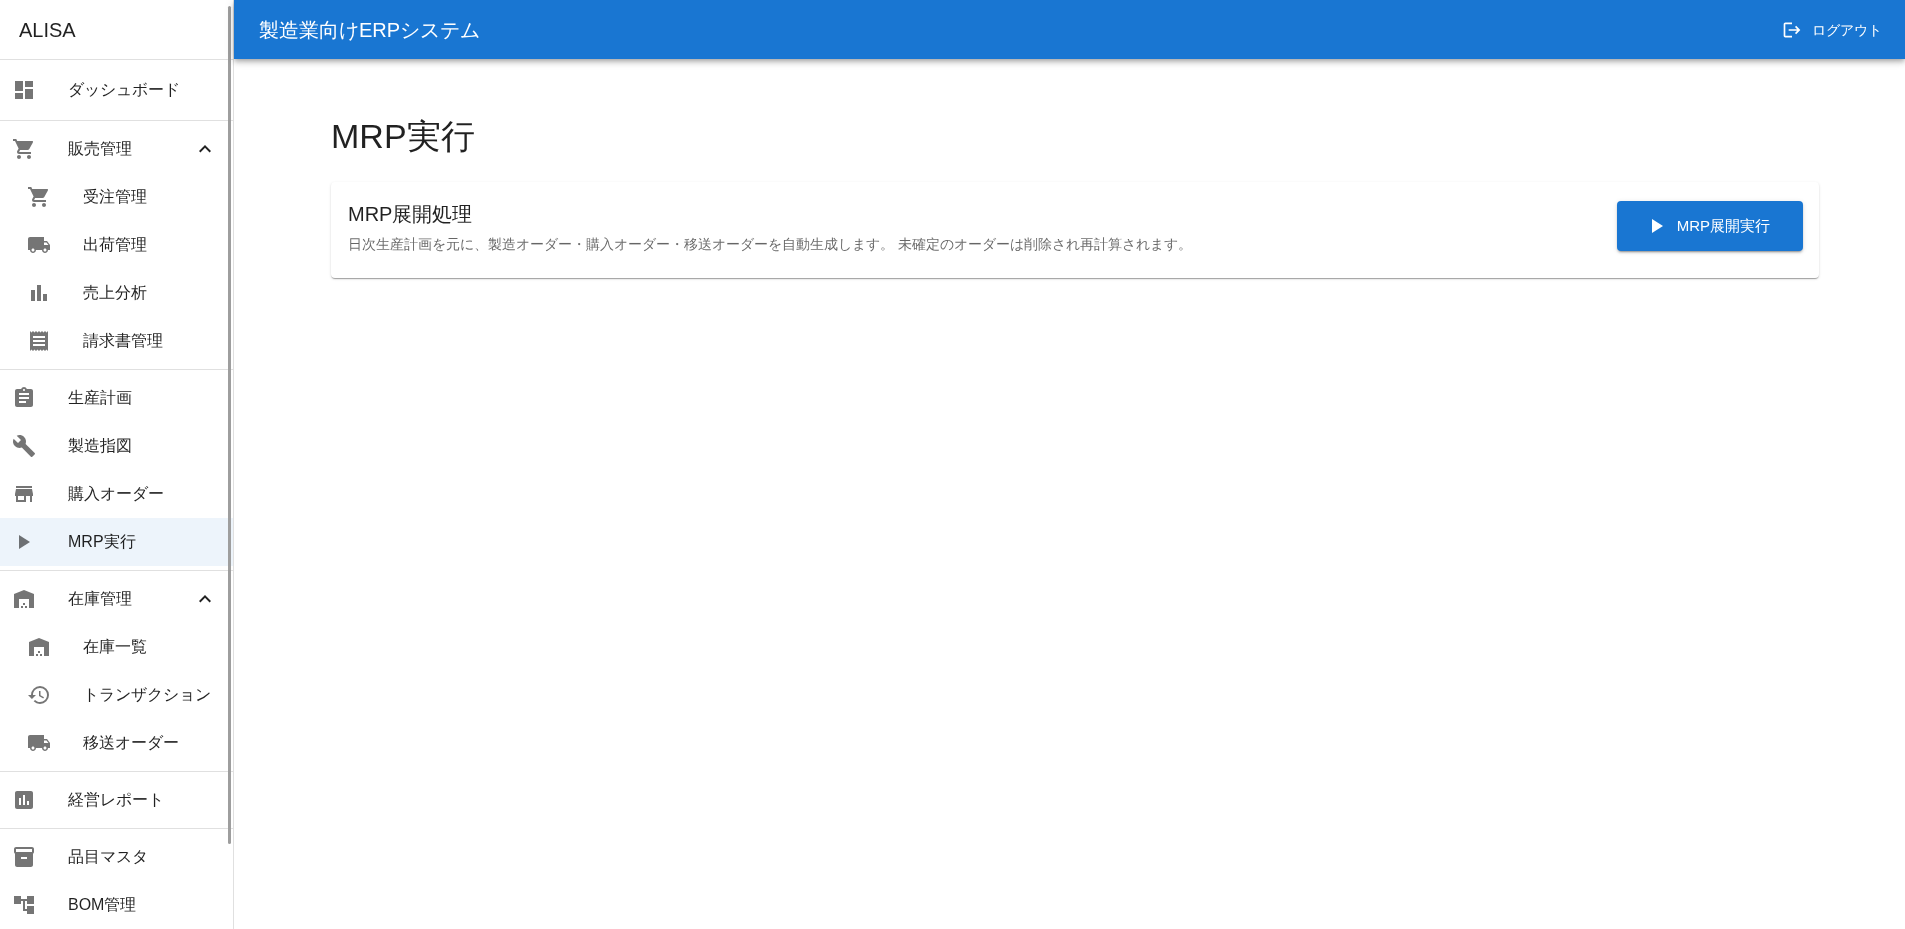 This screenshot has width=1905, height=929. Describe the element at coordinates (1831, 29) in the screenshot. I see `logout-button: ログアウト` at that location.